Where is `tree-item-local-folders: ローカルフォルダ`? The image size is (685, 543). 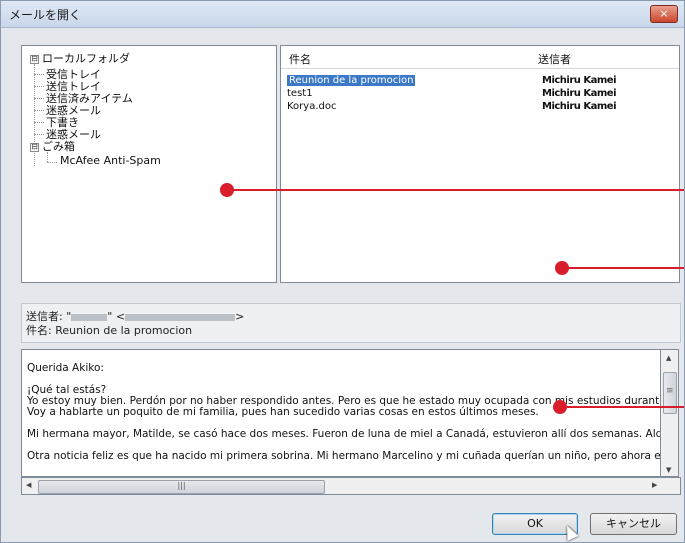 tree-item-local-folders: ローカルフォルダ is located at coordinates (86, 58).